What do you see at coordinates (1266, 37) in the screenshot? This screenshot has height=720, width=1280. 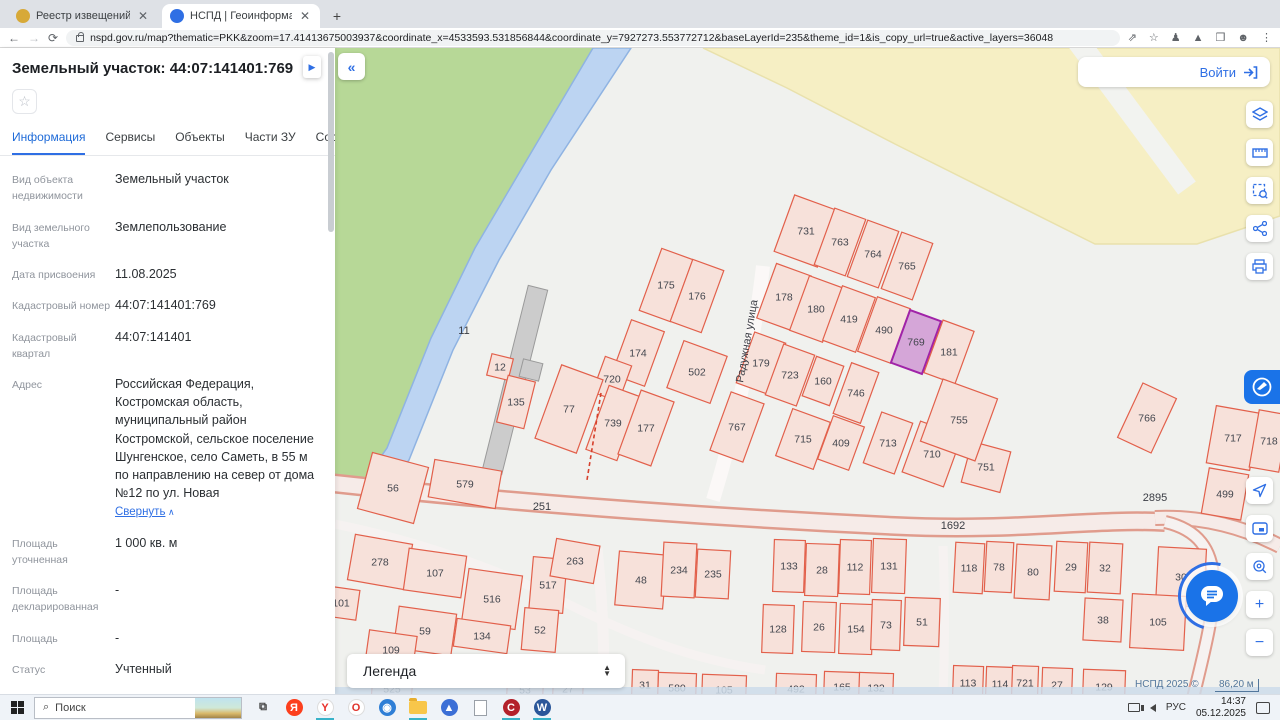 I see `menu-kebab-icon: ⋮` at bounding box center [1266, 37].